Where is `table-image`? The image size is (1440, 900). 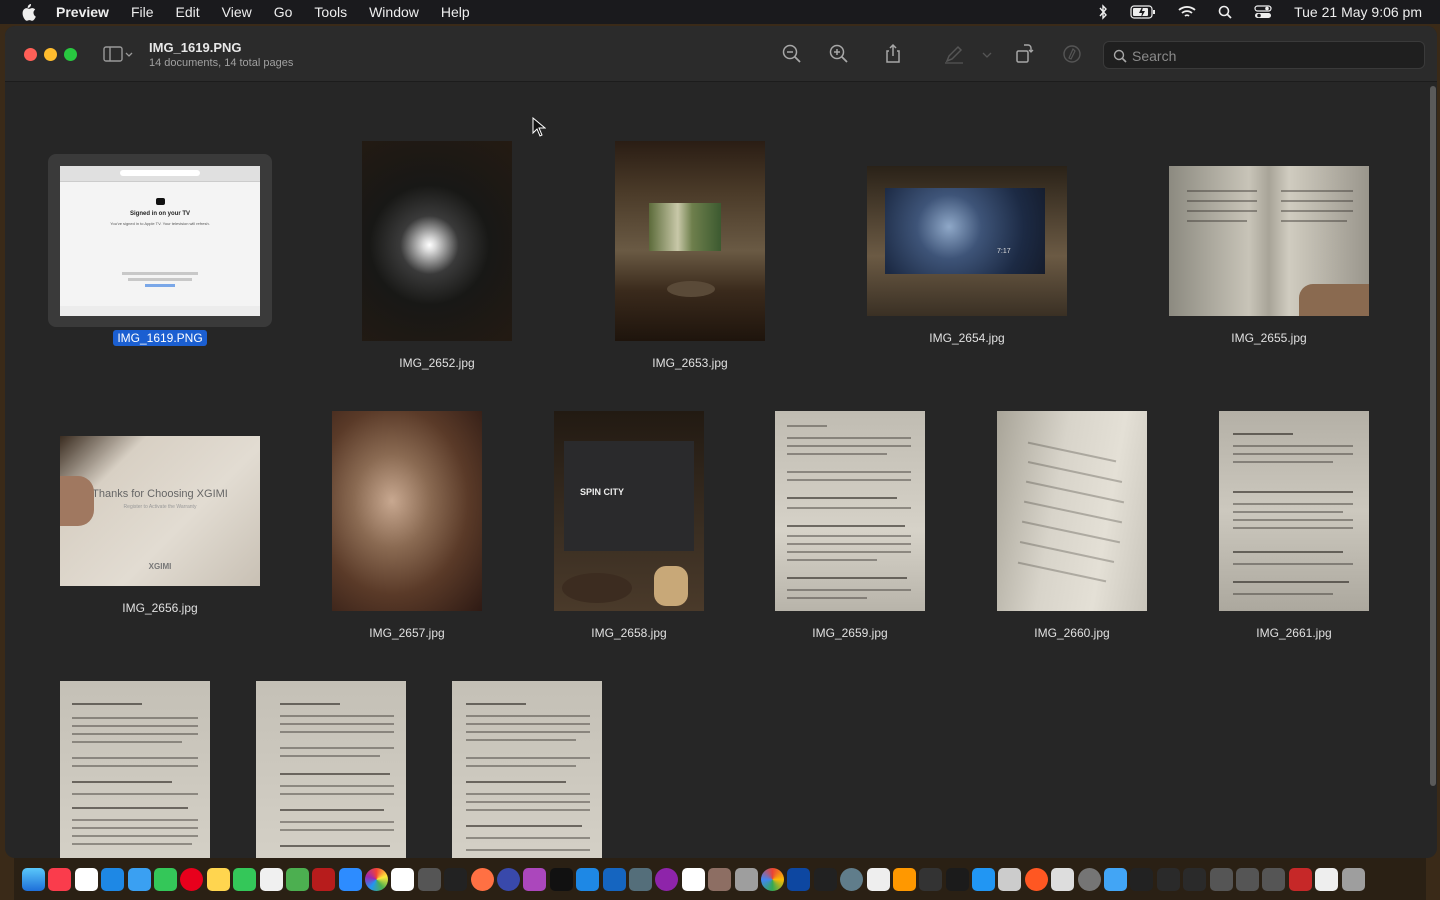
table-image is located at coordinates (597, 588).